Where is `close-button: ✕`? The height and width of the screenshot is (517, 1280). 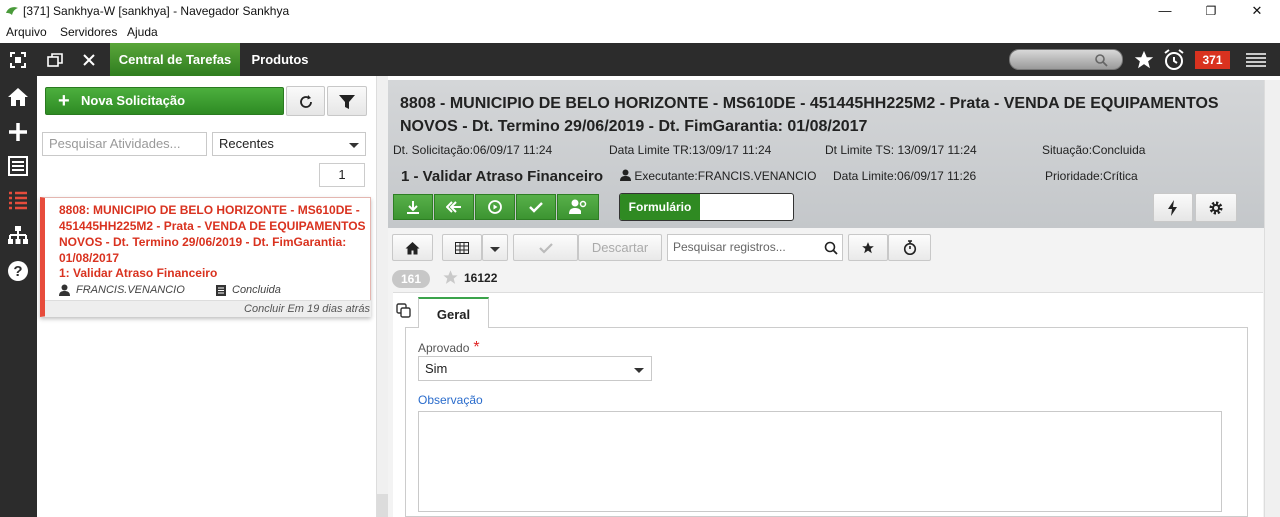 close-button: ✕ is located at coordinates (1257, 11).